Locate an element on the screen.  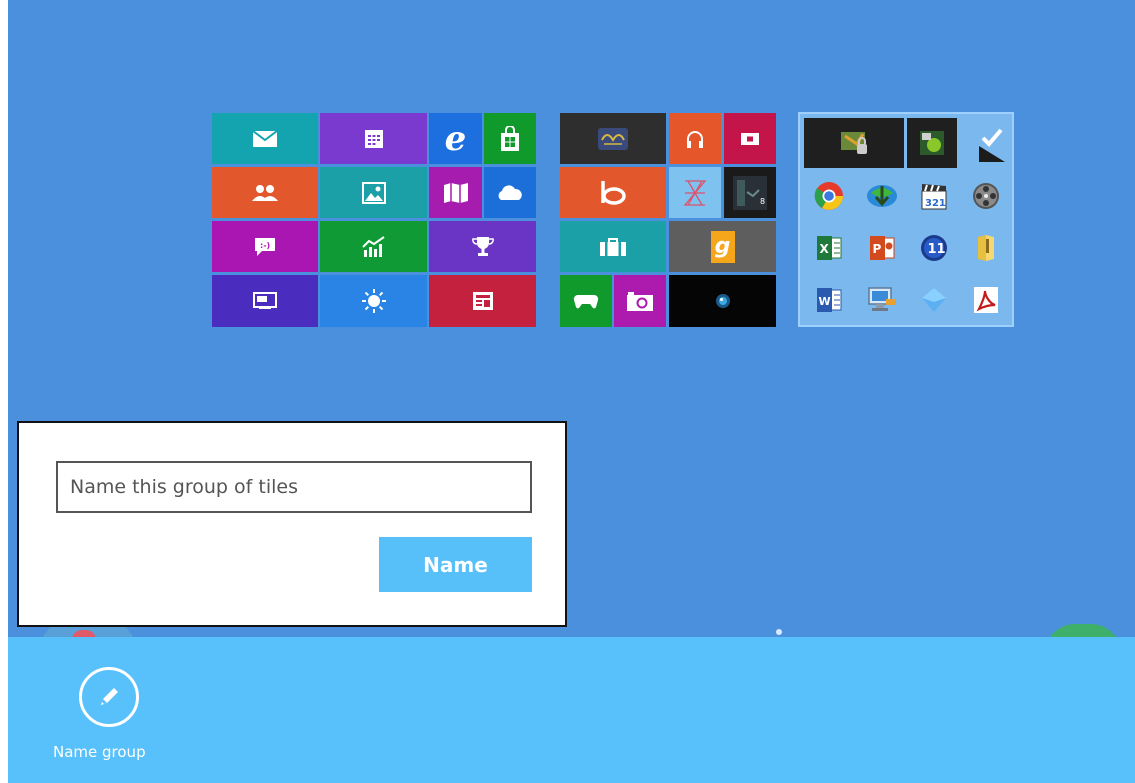
tile-security-app is located at coordinates (854, 143).